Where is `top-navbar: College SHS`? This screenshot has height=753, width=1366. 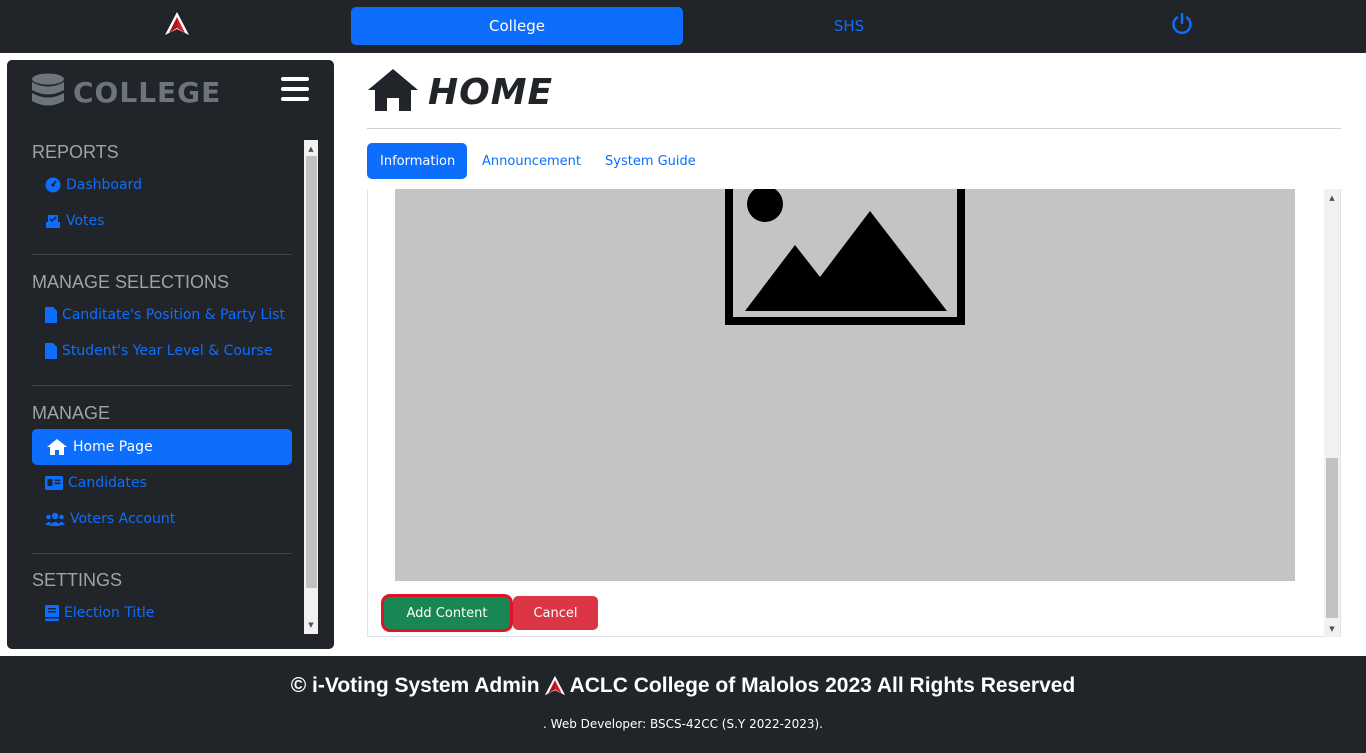
top-navbar: College SHS is located at coordinates (683, 26).